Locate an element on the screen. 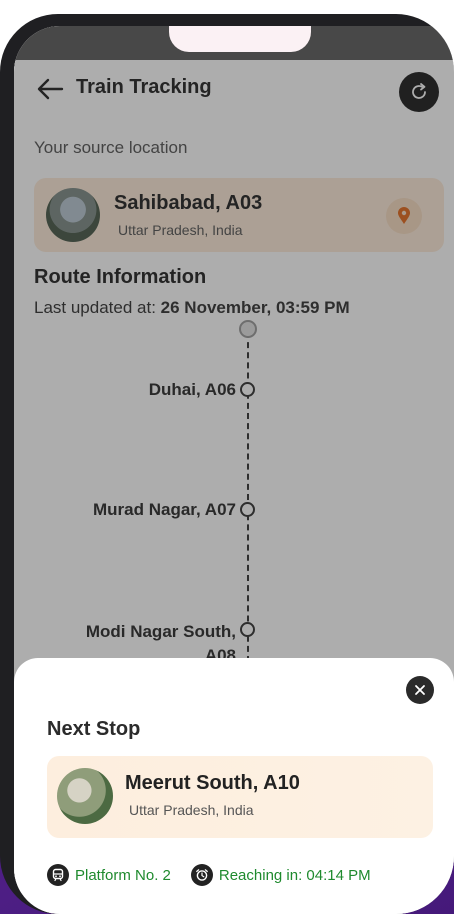 Image resolution: width=454 pixels, height=914 pixels. next-station-name: Meerut South, A10 is located at coordinates (212, 783).